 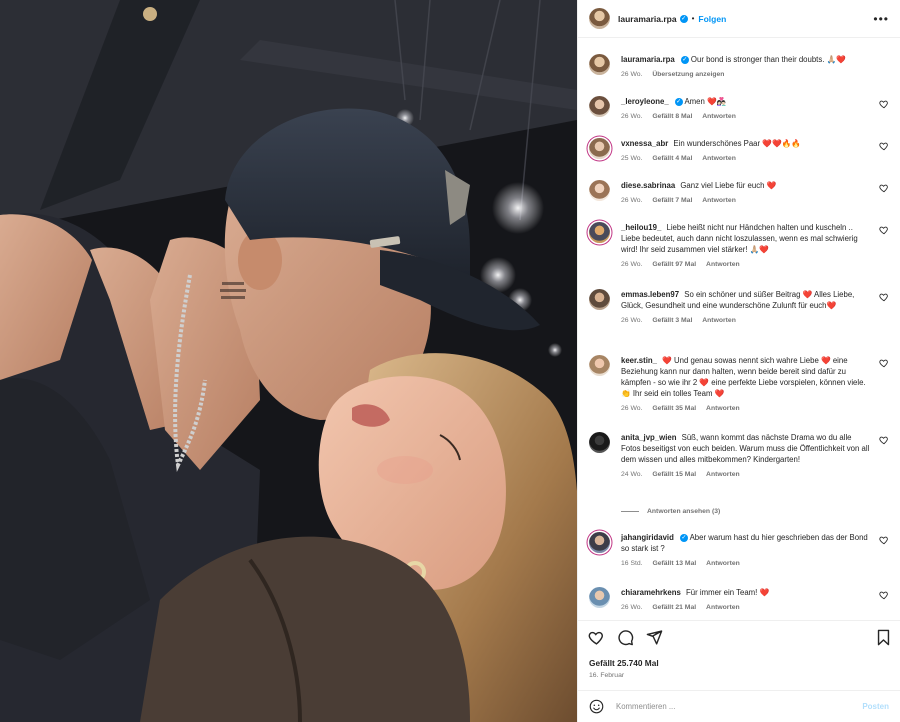 I want to click on comment-likes: Gefällt 7 Mal, so click(x=672, y=200).